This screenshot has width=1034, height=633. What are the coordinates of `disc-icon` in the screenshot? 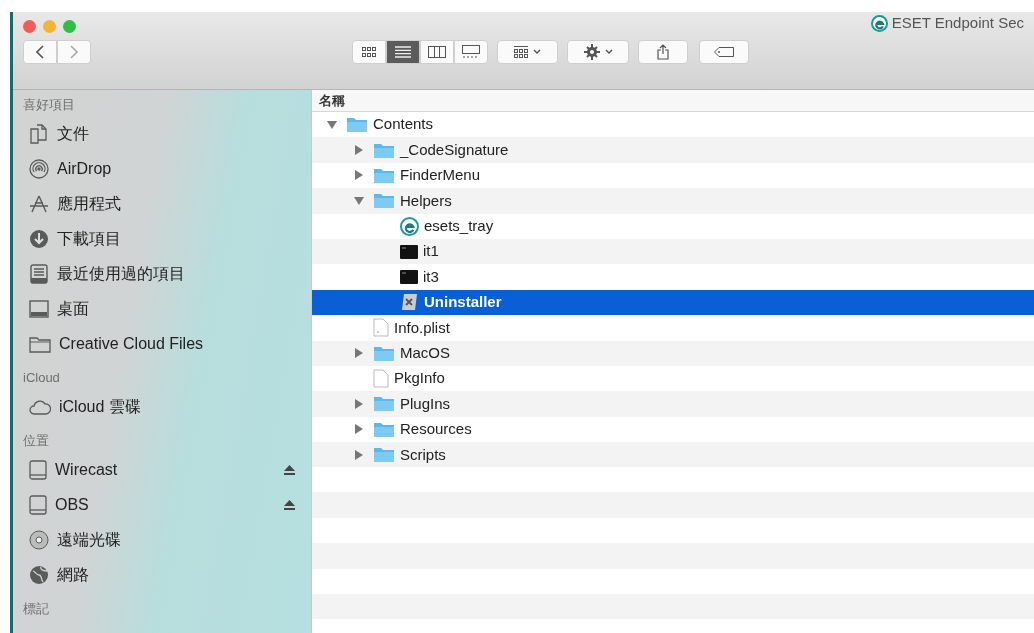 It's located at (39, 539).